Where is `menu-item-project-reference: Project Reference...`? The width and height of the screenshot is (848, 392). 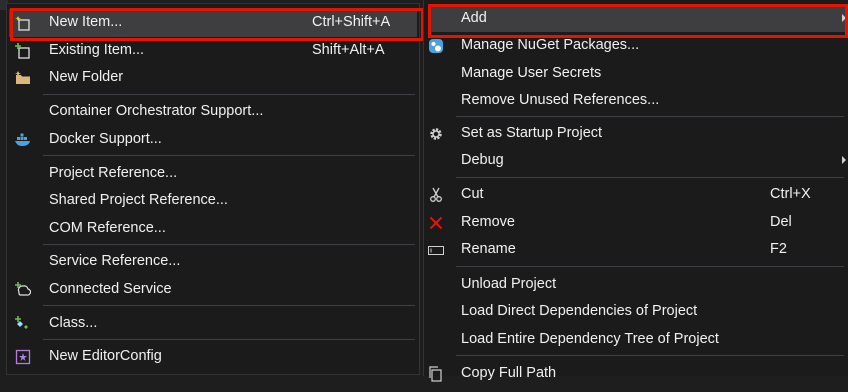
menu-item-project-reference: Project Reference... is located at coordinates (213, 173).